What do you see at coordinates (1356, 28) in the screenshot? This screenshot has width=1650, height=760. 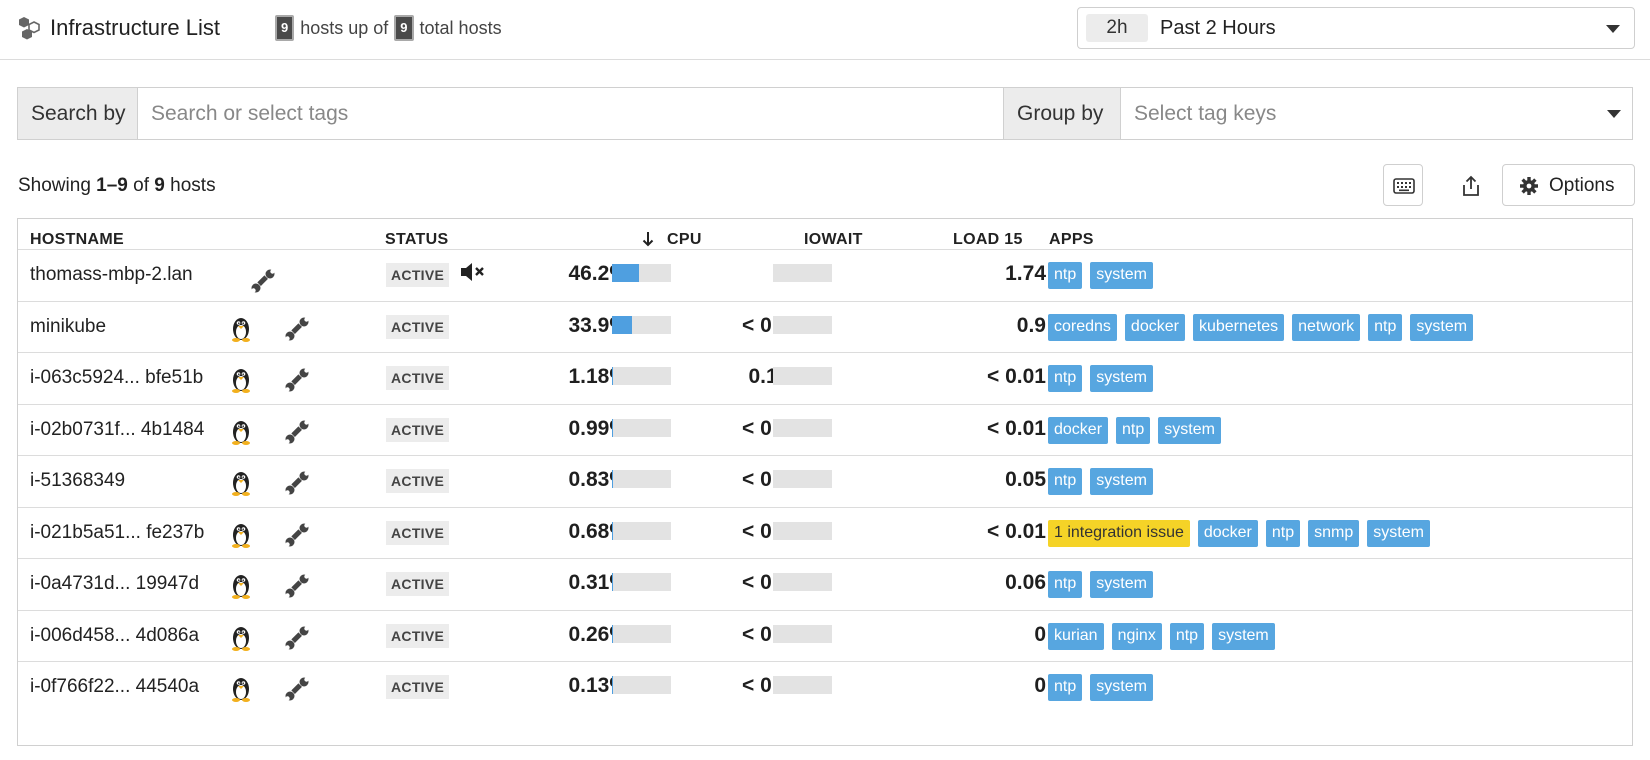 I see `time-range-select: 2h Past 2 Hours` at bounding box center [1356, 28].